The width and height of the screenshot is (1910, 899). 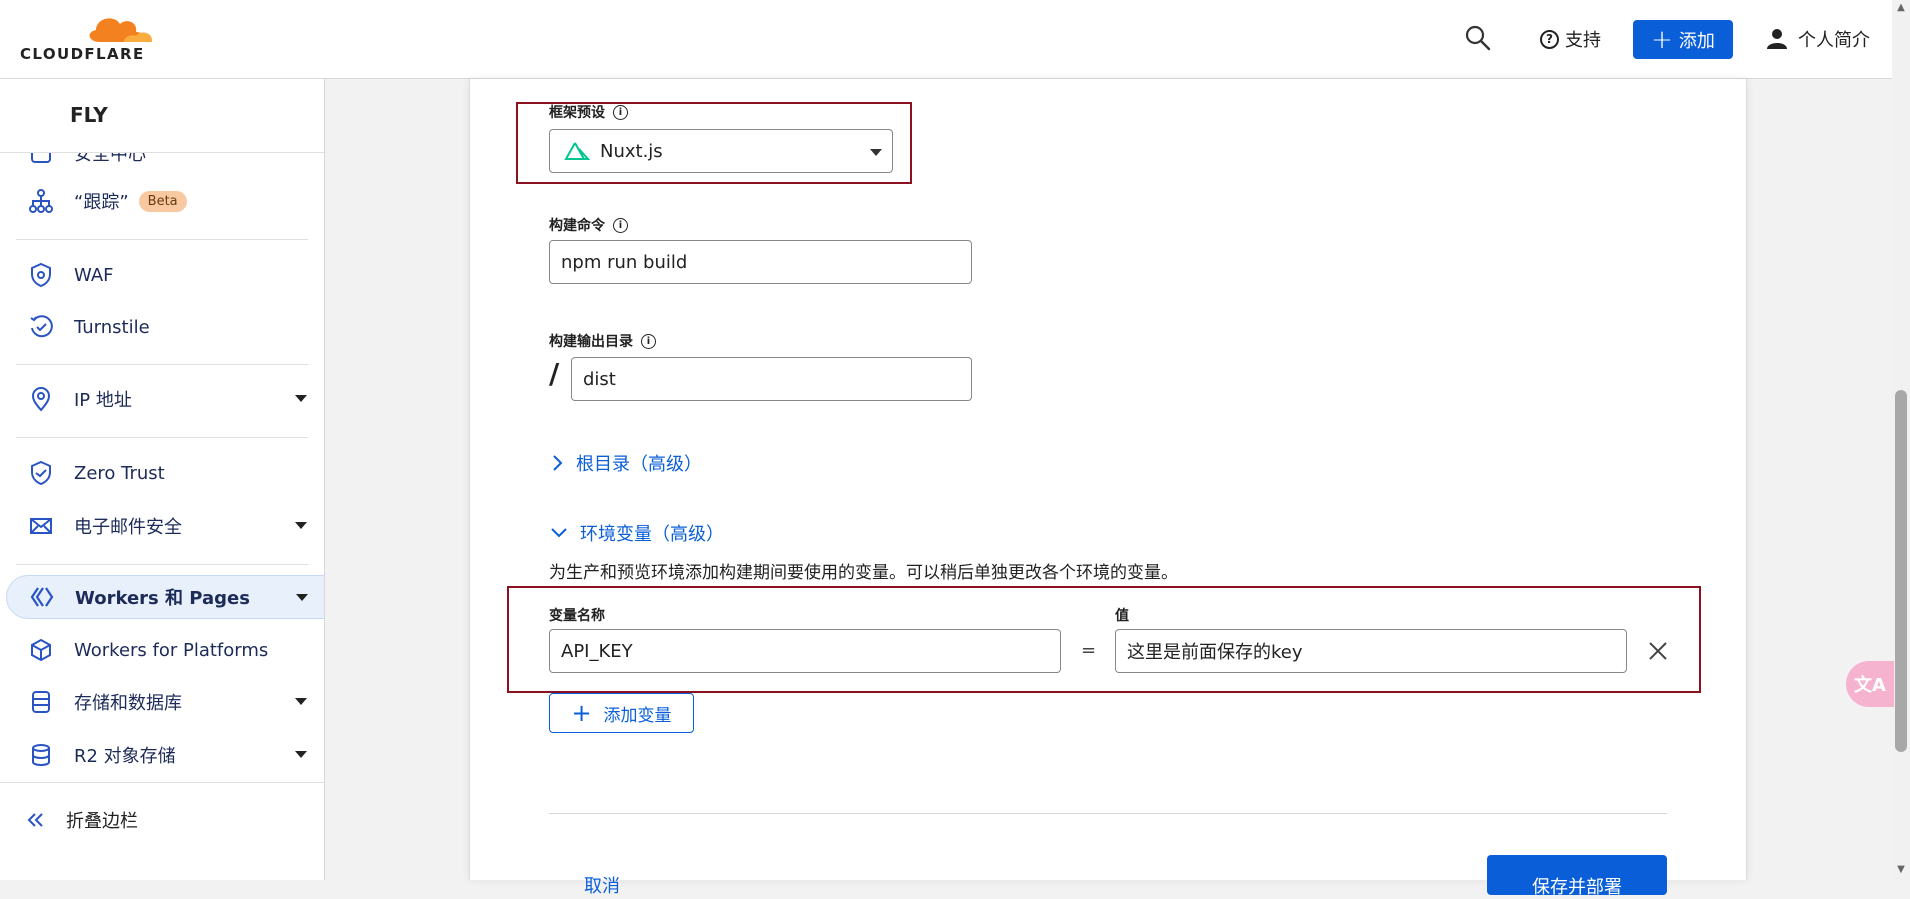 I want to click on collapse-sidebar-area: 折叠边栏, so click(x=162, y=831).